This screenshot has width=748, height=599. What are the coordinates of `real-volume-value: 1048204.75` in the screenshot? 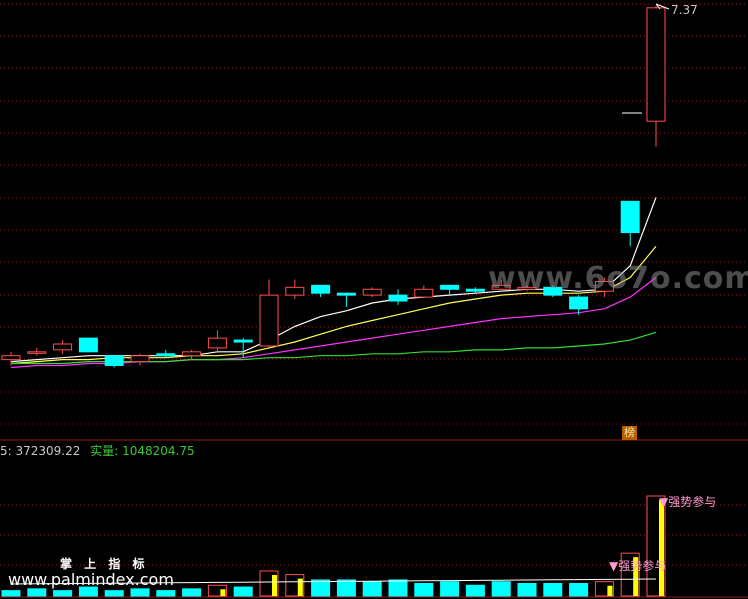 It's located at (158, 451).